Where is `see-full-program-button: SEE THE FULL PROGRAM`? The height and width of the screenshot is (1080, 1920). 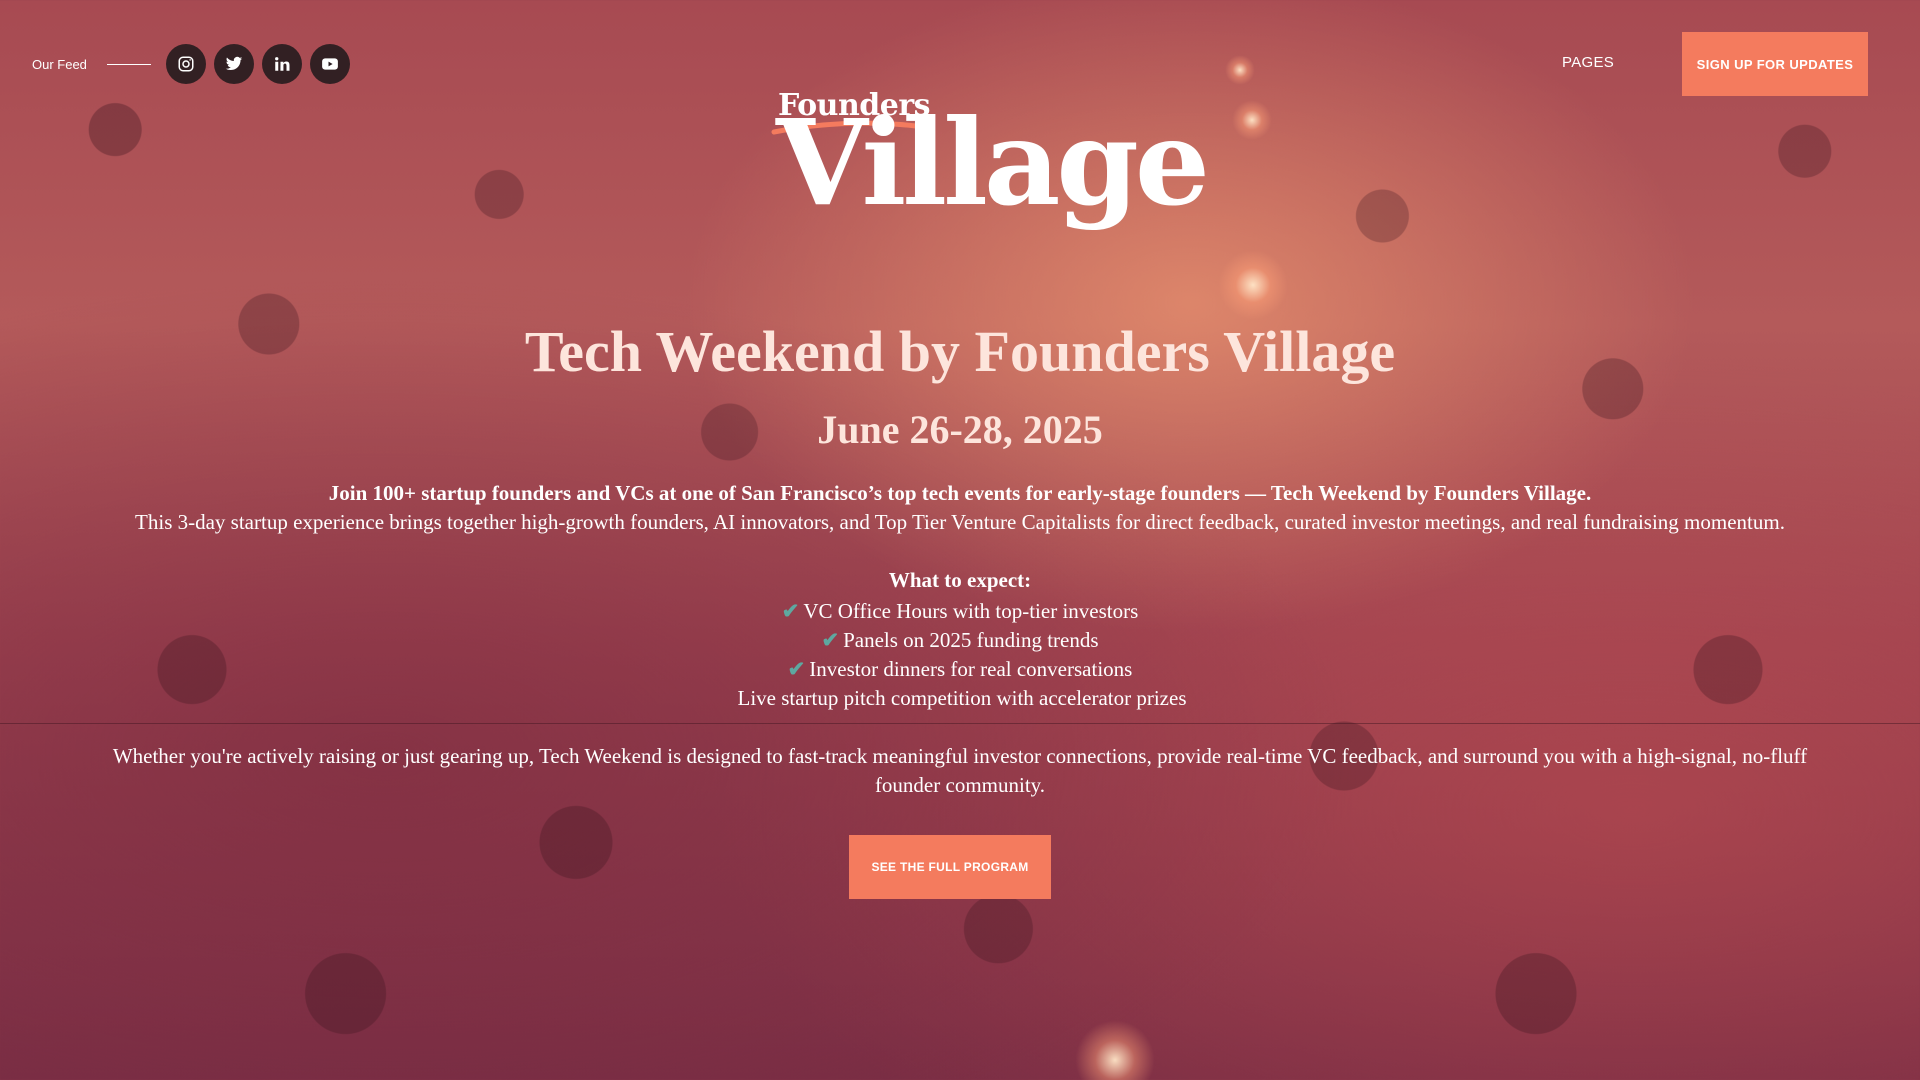
see-full-program-button: SEE THE FULL PROGRAM is located at coordinates (950, 867).